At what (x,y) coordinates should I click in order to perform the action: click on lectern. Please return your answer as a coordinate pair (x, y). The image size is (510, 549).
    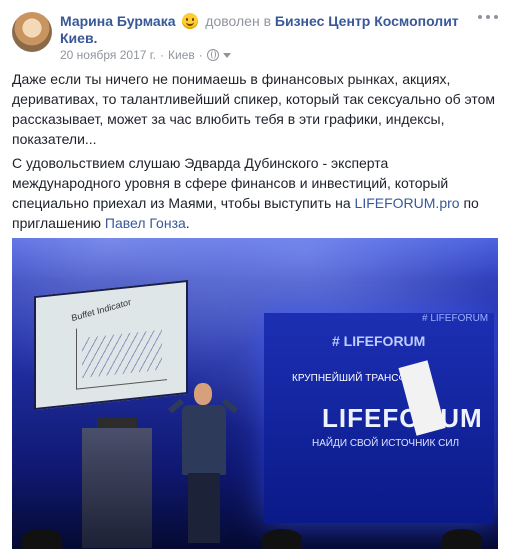
    Looking at the image, I should click on (117, 488).